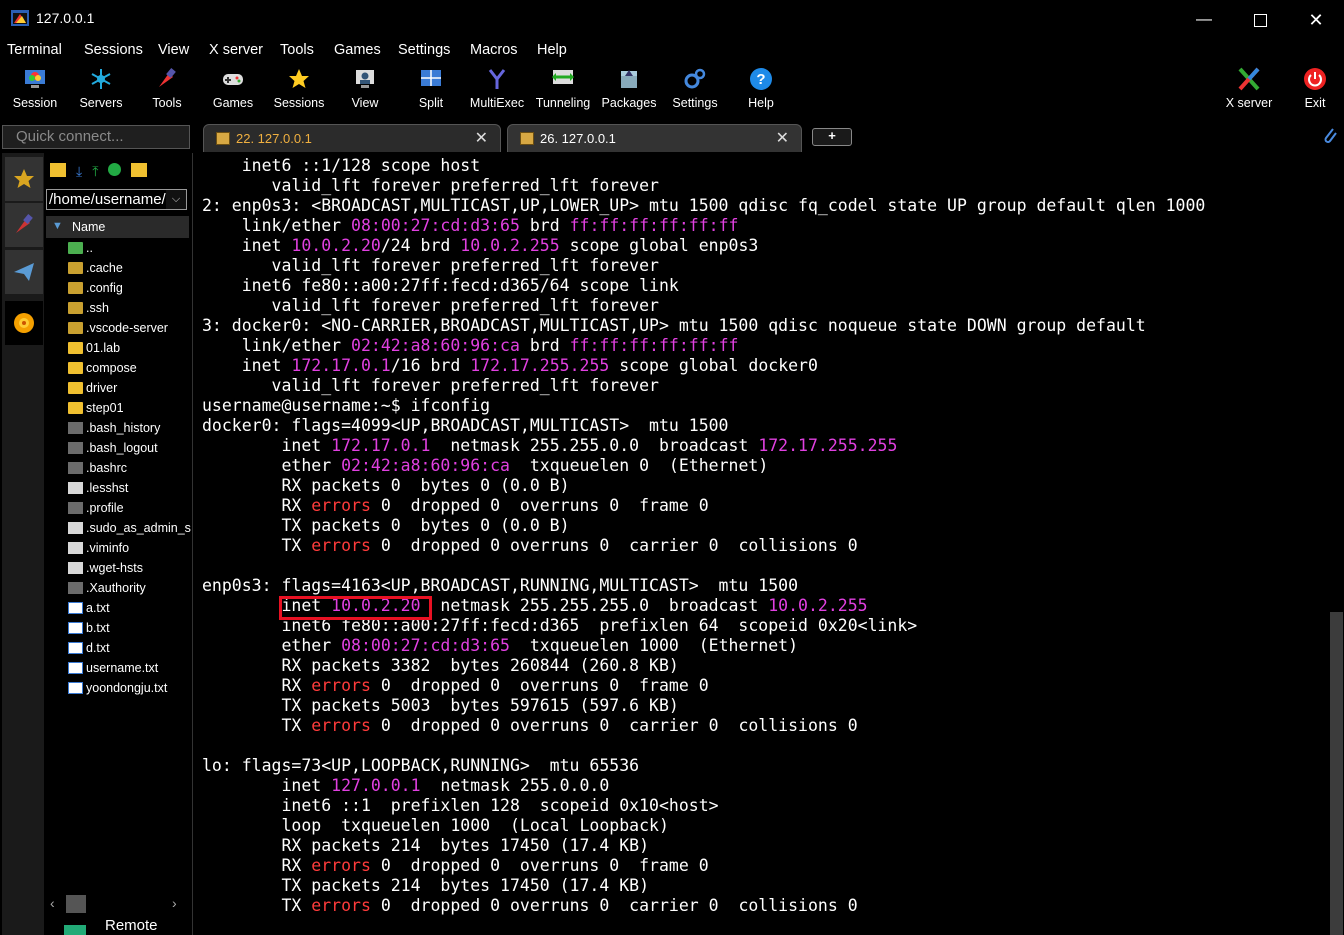 This screenshot has width=1344, height=935. What do you see at coordinates (104, 268) in the screenshot?
I see `file-name: .cache` at bounding box center [104, 268].